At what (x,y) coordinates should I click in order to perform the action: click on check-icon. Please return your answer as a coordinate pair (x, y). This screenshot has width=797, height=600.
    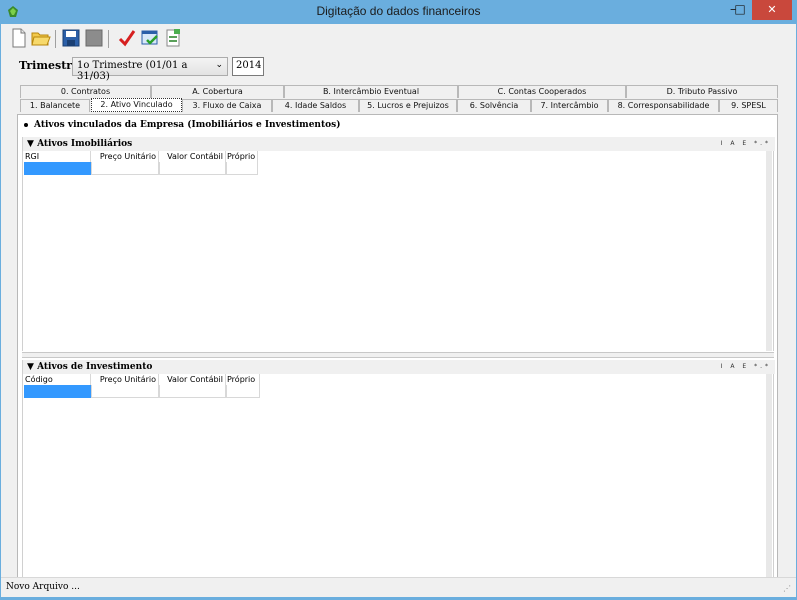
    Looking at the image, I should click on (127, 38).